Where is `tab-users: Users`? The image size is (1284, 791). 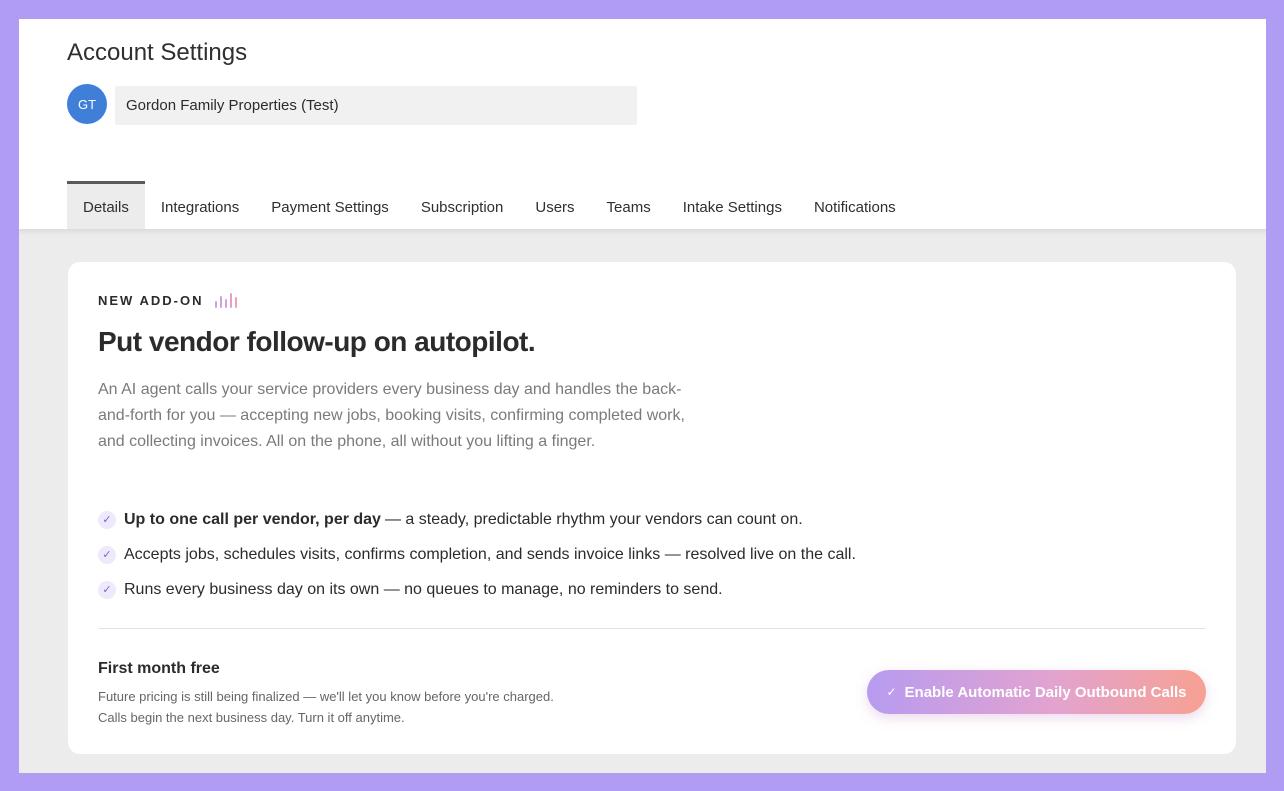
tab-users: Users is located at coordinates (554, 205).